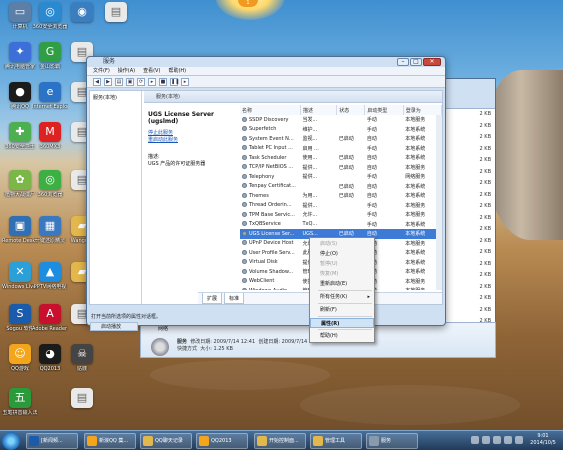 The width and height of the screenshot is (563, 450). What do you see at coordinates (341, 168) in the screenshot?
I see `table-row: TCP/IP NetBIOS ... 提供... 已启动 自动 本地服务` at bounding box center [341, 168].